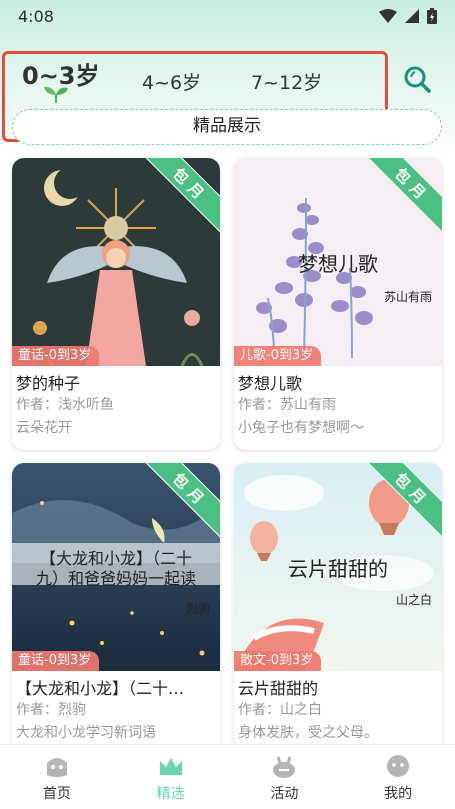 This screenshot has width=455, height=809. Describe the element at coordinates (270, 383) in the screenshot. I see `book-title: 梦想儿歌` at that location.